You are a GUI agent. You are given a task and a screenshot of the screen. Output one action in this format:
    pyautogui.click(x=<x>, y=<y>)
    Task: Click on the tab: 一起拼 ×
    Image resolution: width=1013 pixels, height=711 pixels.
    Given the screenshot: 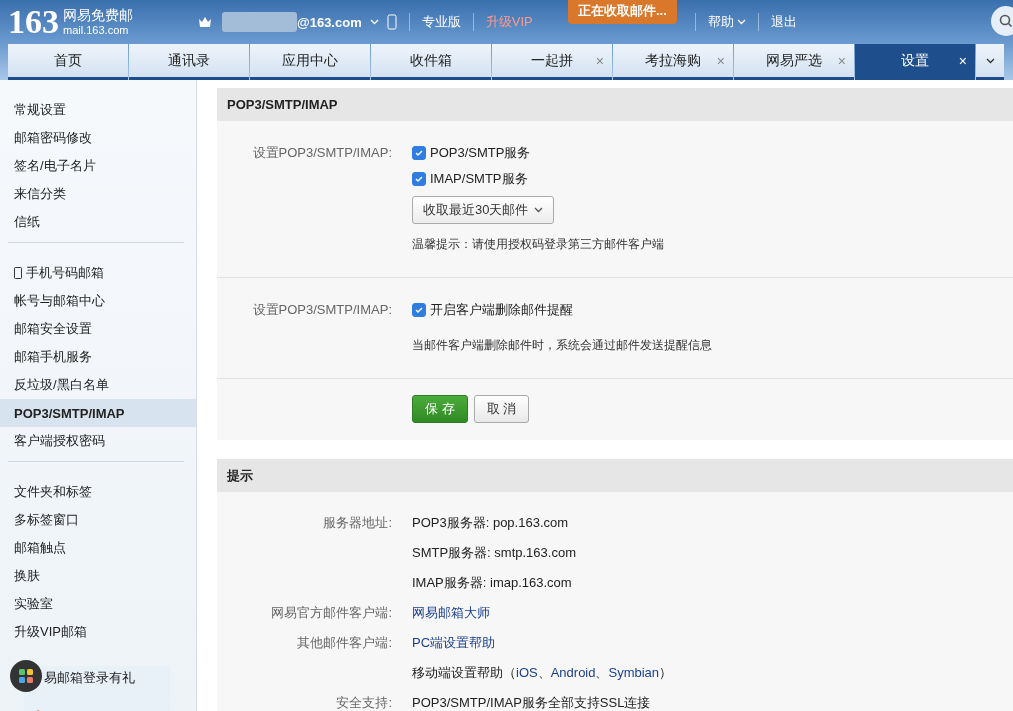 What is the action you would take?
    pyautogui.click(x=552, y=62)
    